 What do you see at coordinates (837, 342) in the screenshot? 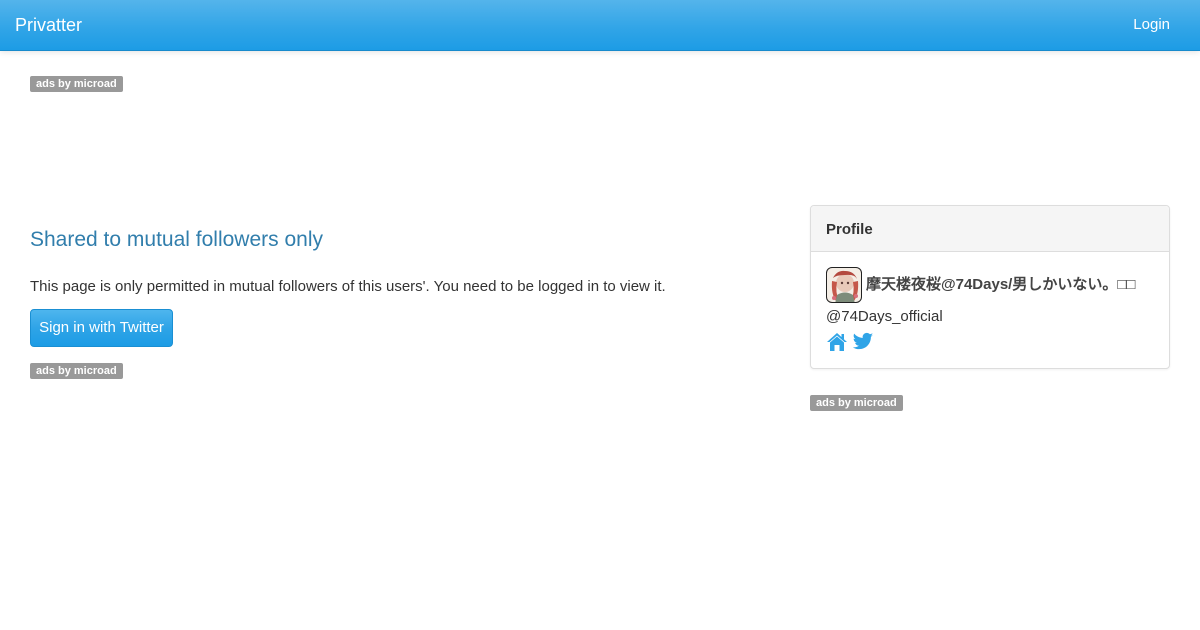
I see `home-icon` at bounding box center [837, 342].